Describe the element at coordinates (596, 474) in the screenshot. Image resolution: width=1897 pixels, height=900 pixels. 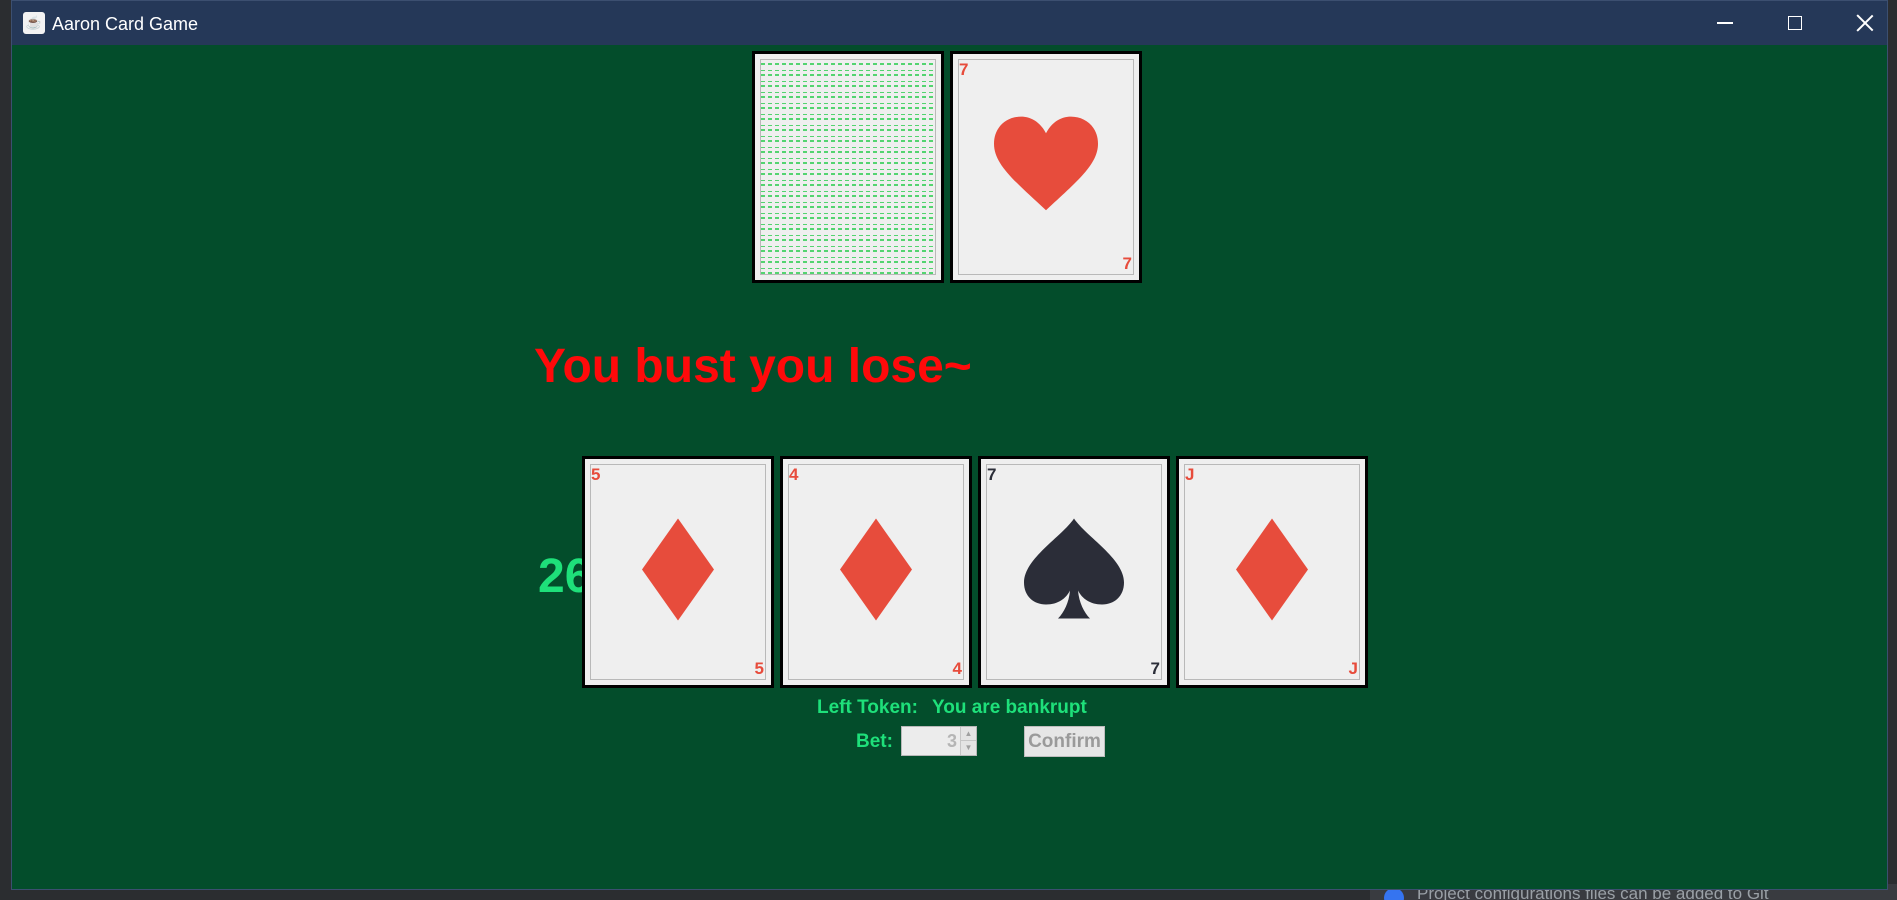
I see `card-rank-top: 5` at that location.